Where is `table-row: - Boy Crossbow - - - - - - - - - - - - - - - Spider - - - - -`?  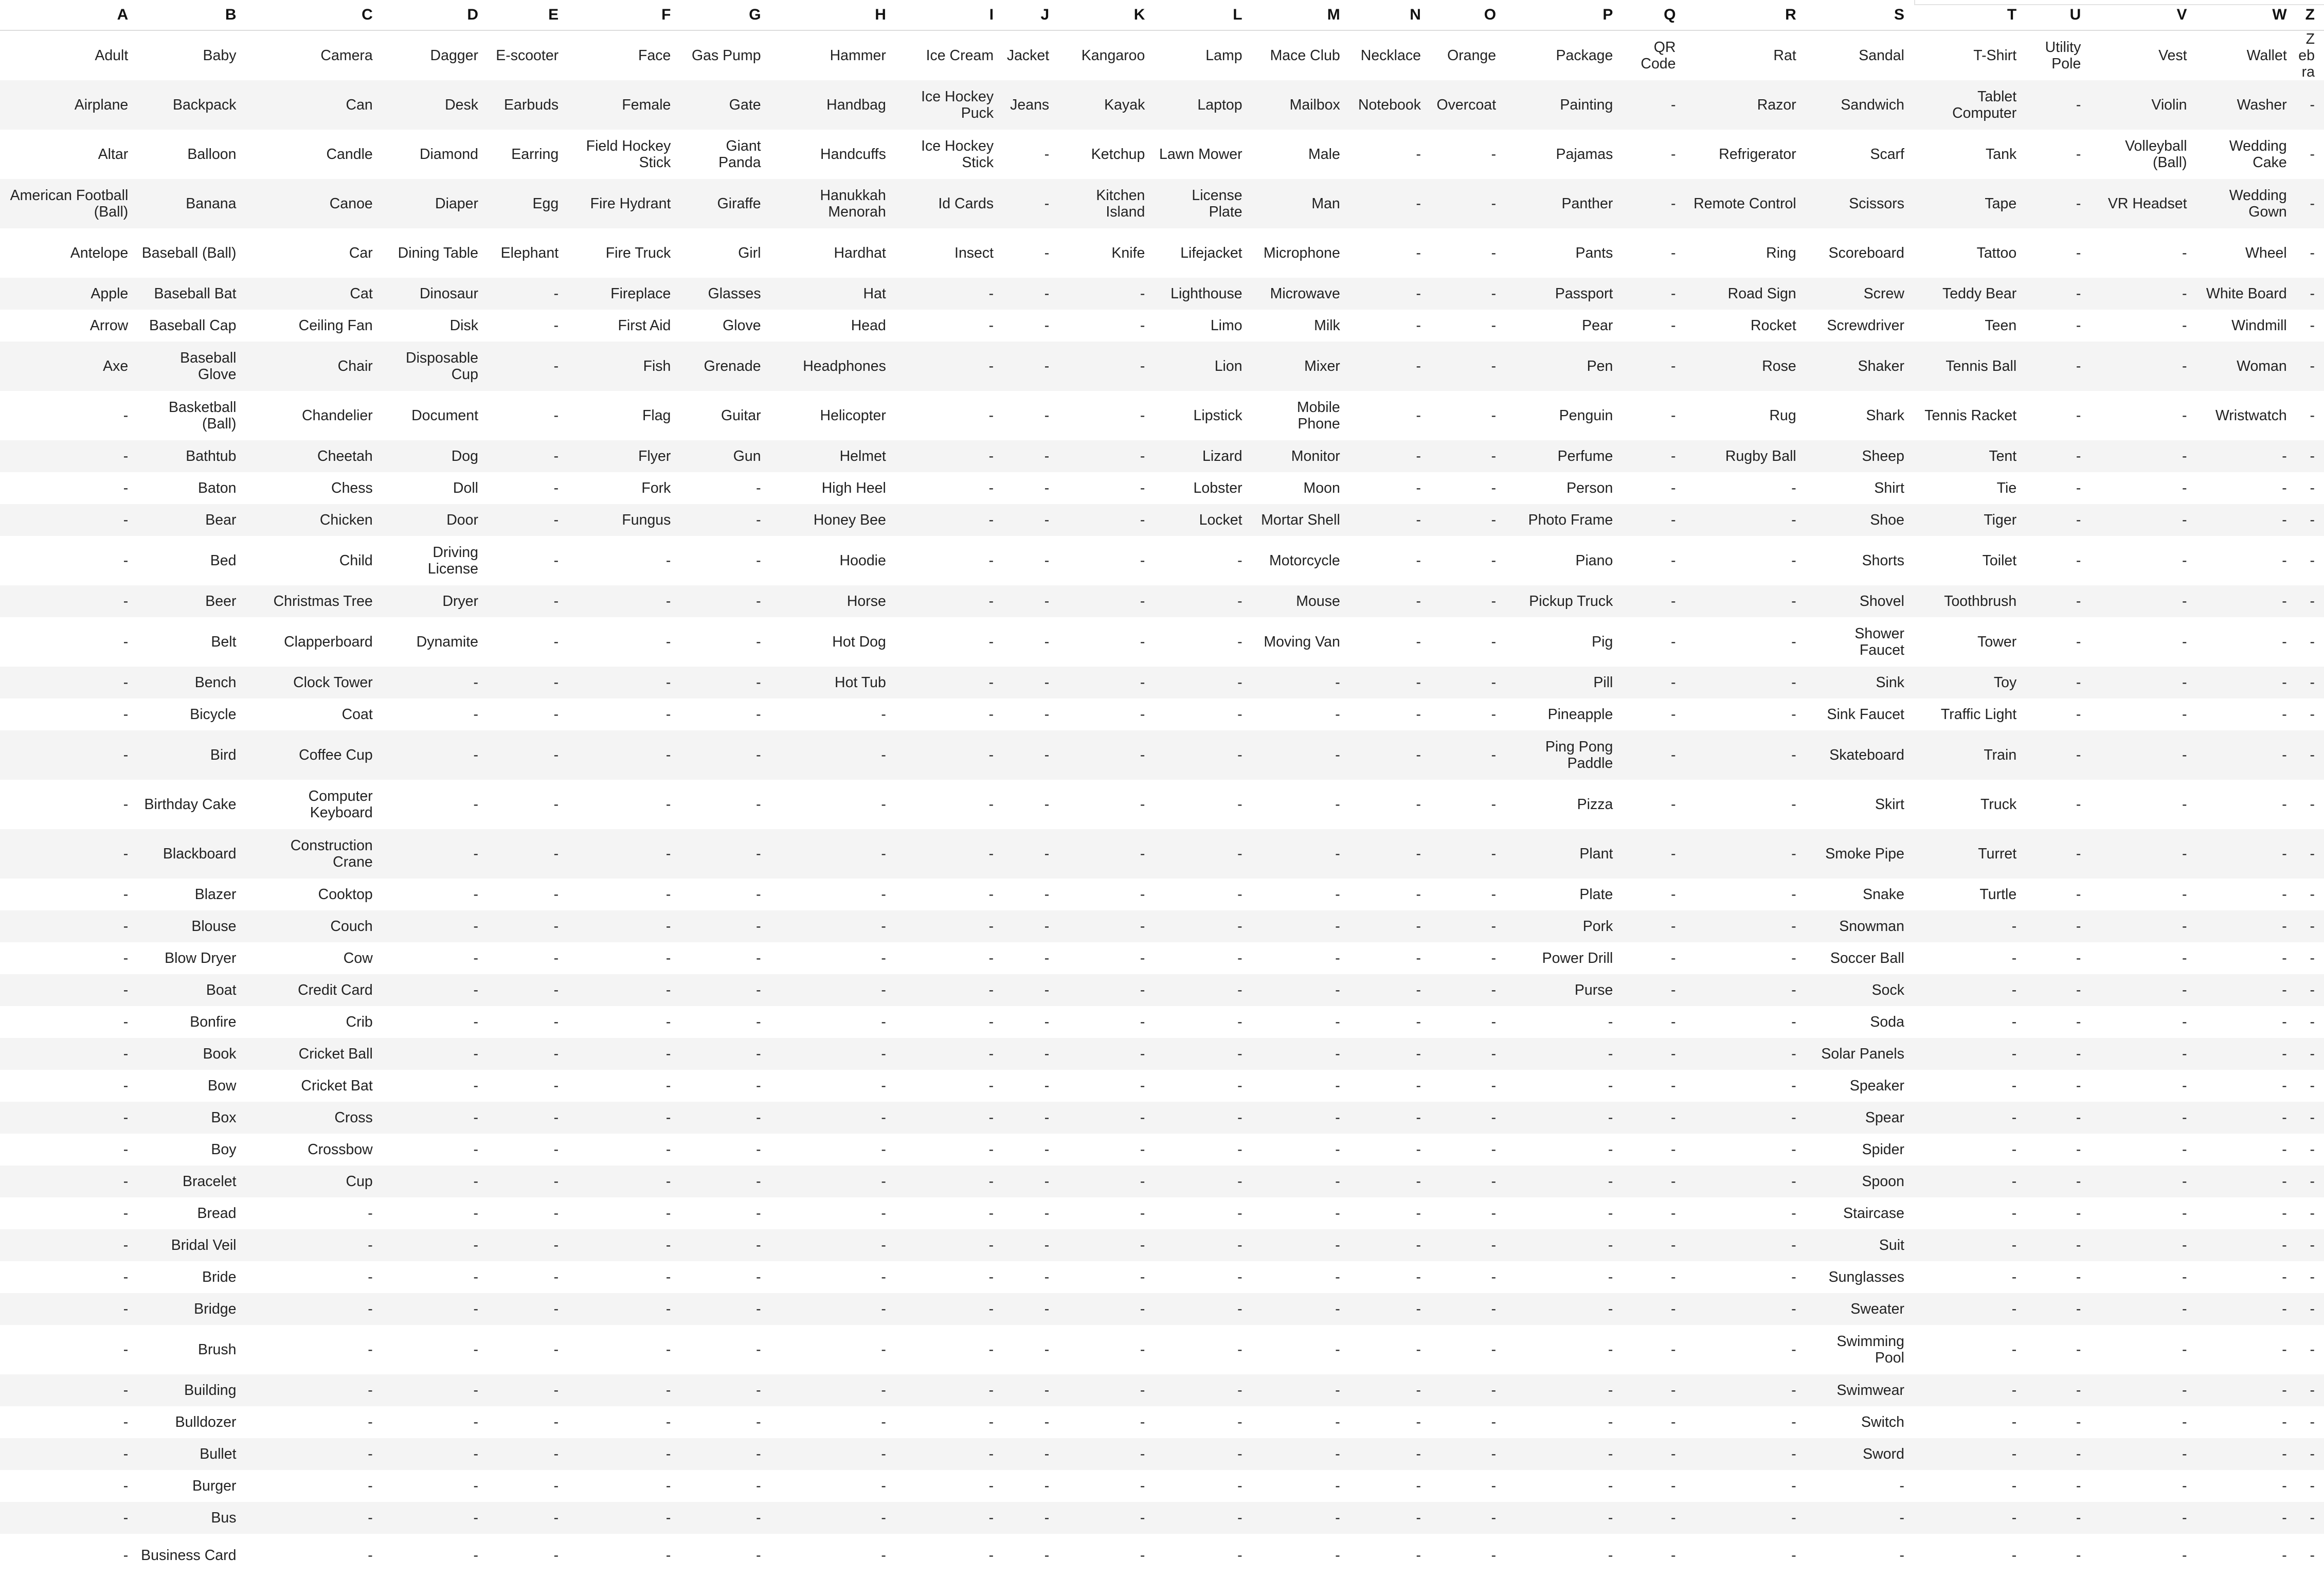 table-row: - Boy Crossbow - - - - - - - - - - - - - - - Spider - - - - - is located at coordinates (1162, 1150).